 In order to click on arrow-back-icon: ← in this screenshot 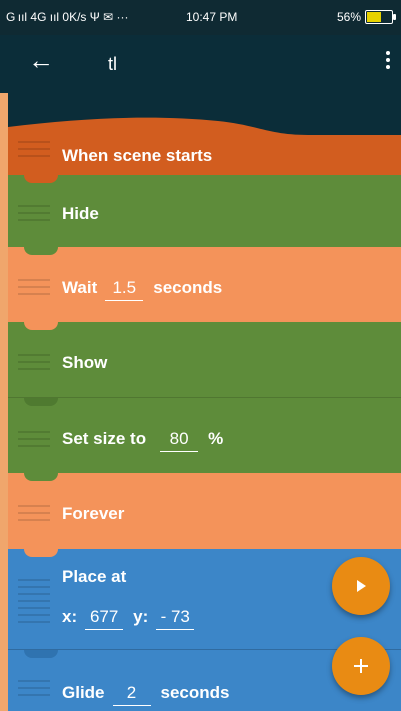, I will do `click(41, 60)`.